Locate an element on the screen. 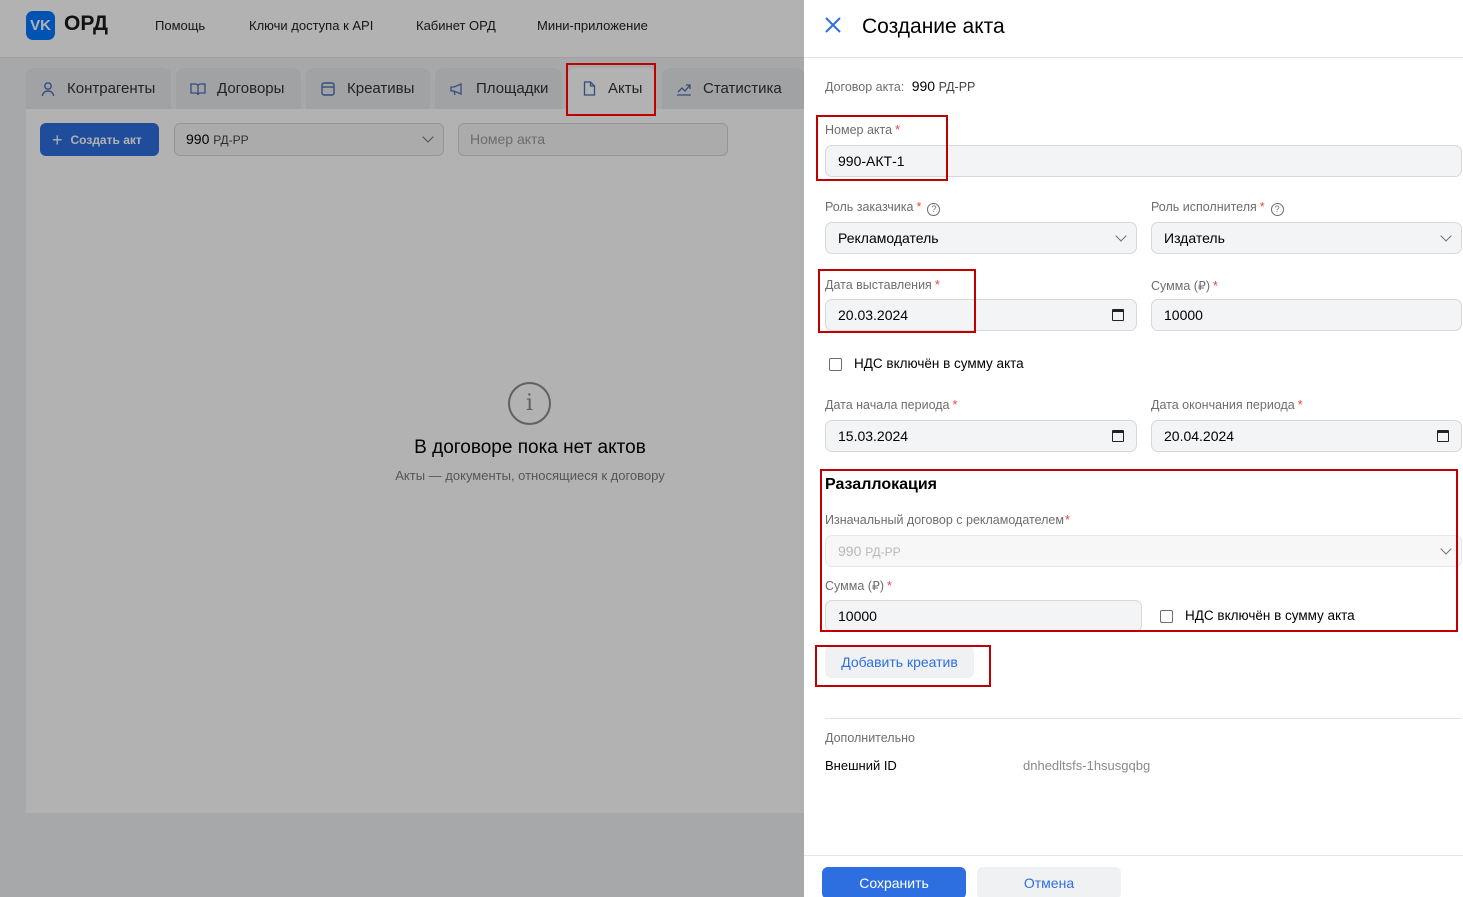  vat-checkbox is located at coordinates (835, 364).